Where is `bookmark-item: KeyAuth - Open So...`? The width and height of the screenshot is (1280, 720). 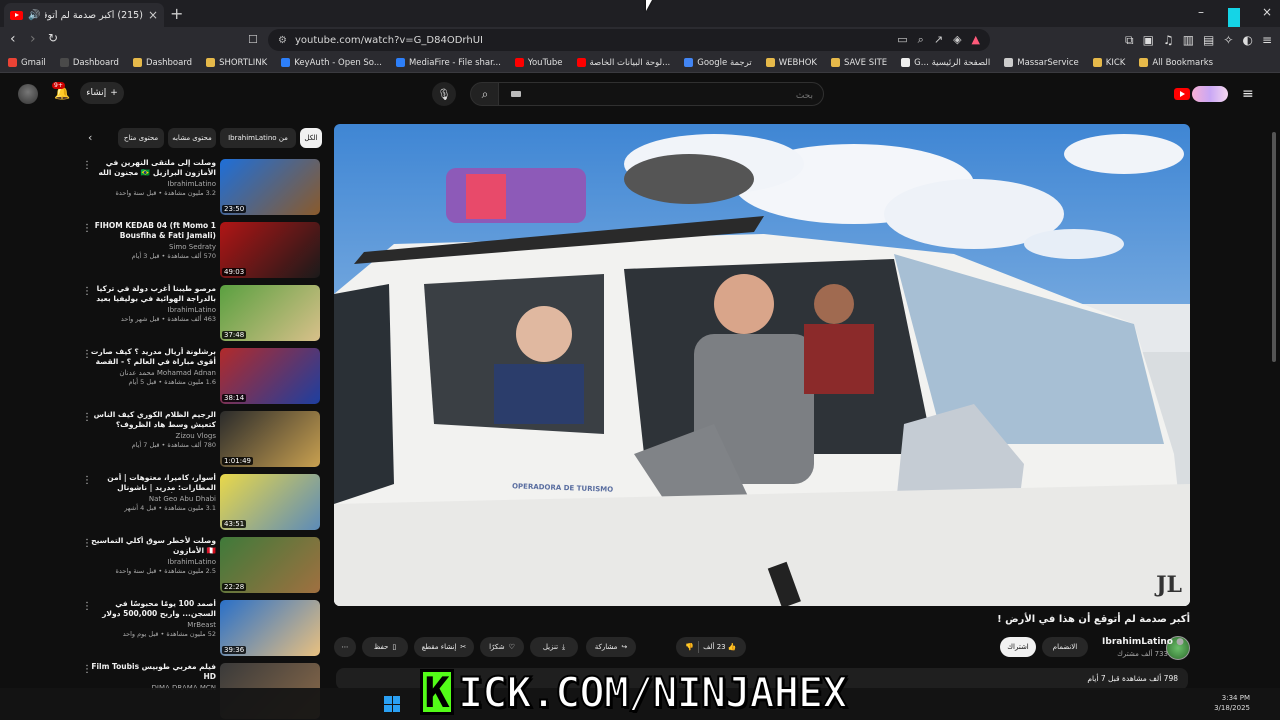
bookmark-item: KeyAuth - Open So... is located at coordinates (331, 63).